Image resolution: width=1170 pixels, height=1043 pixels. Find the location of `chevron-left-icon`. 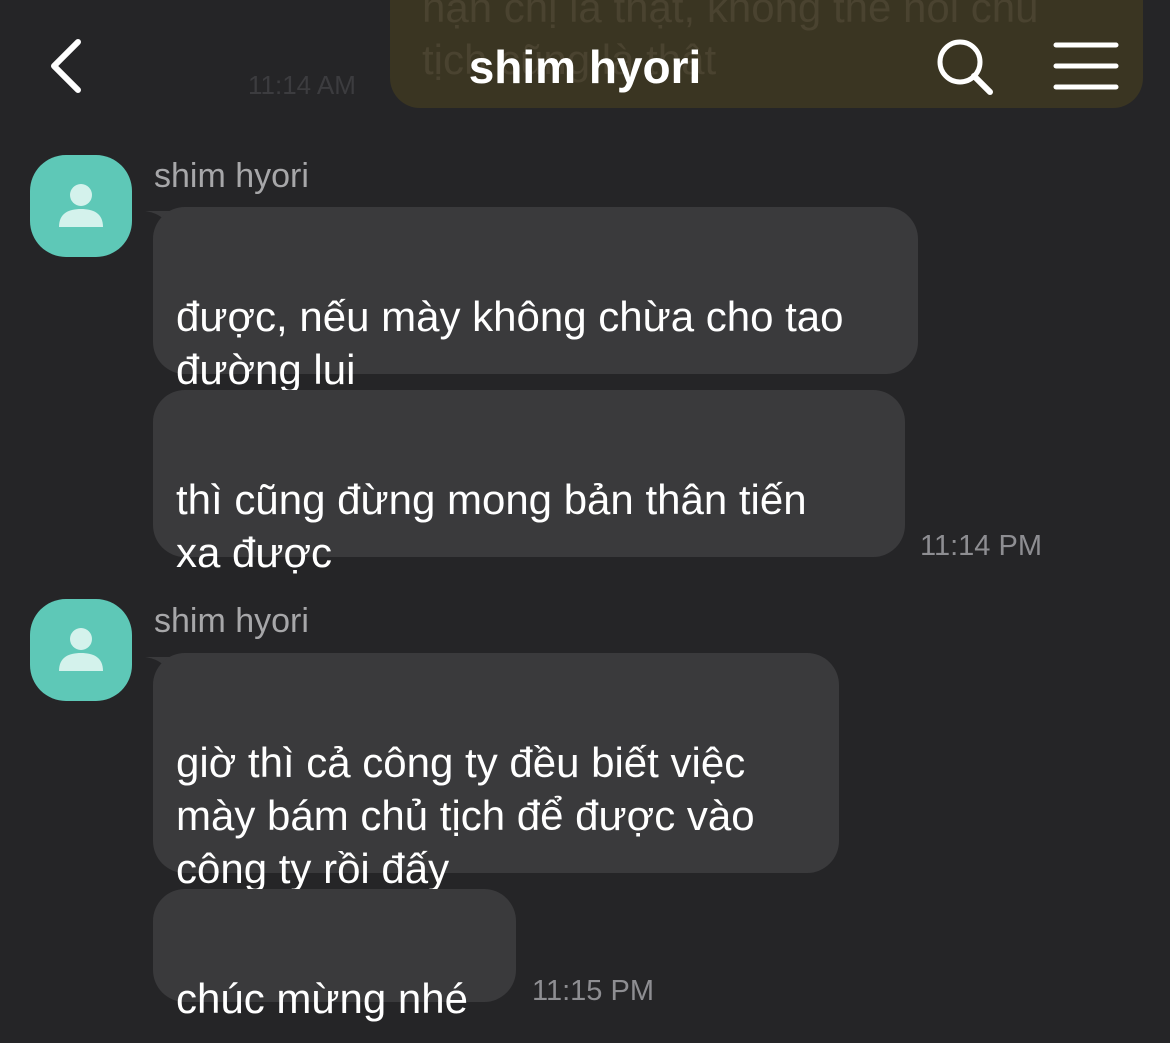

chevron-left-icon is located at coordinates (66, 66).